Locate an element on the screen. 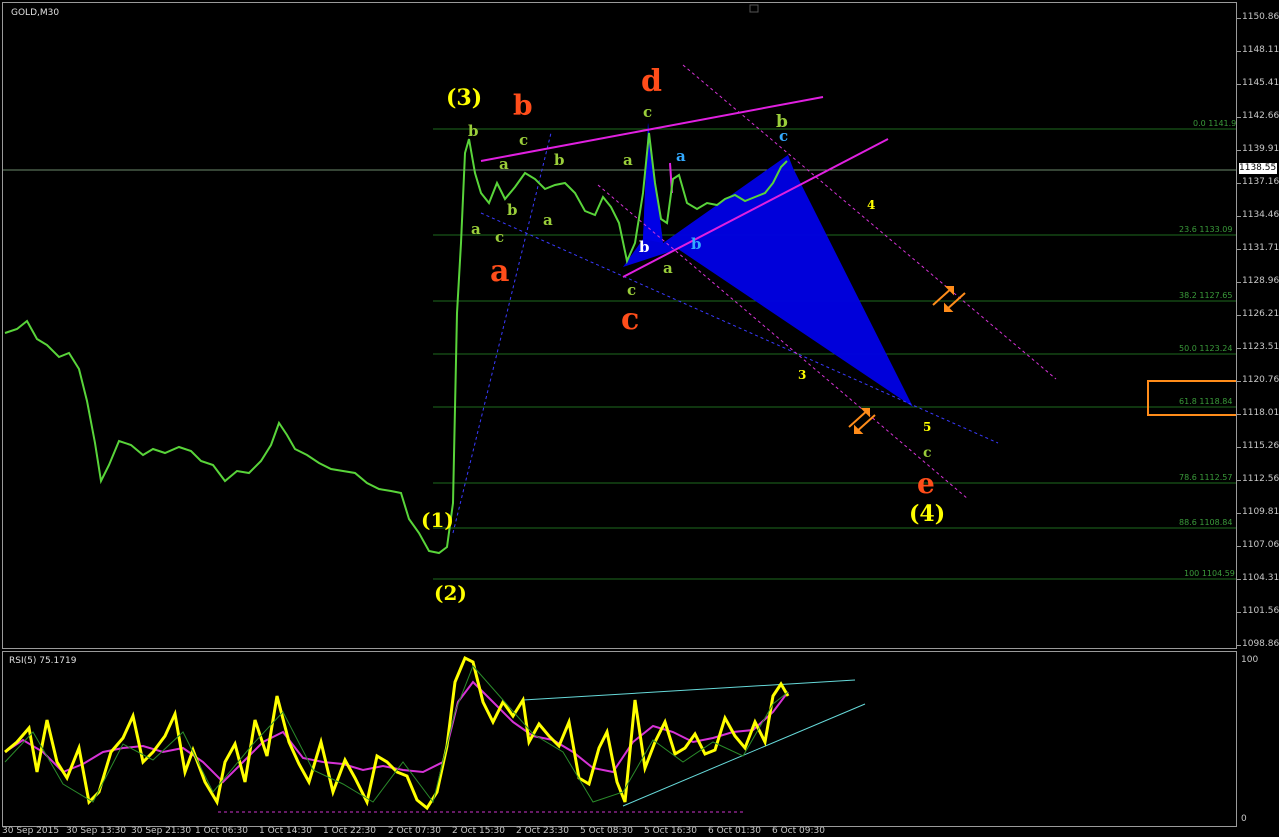  fib-label: 38.2 1127.65 is located at coordinates (1205, 295).